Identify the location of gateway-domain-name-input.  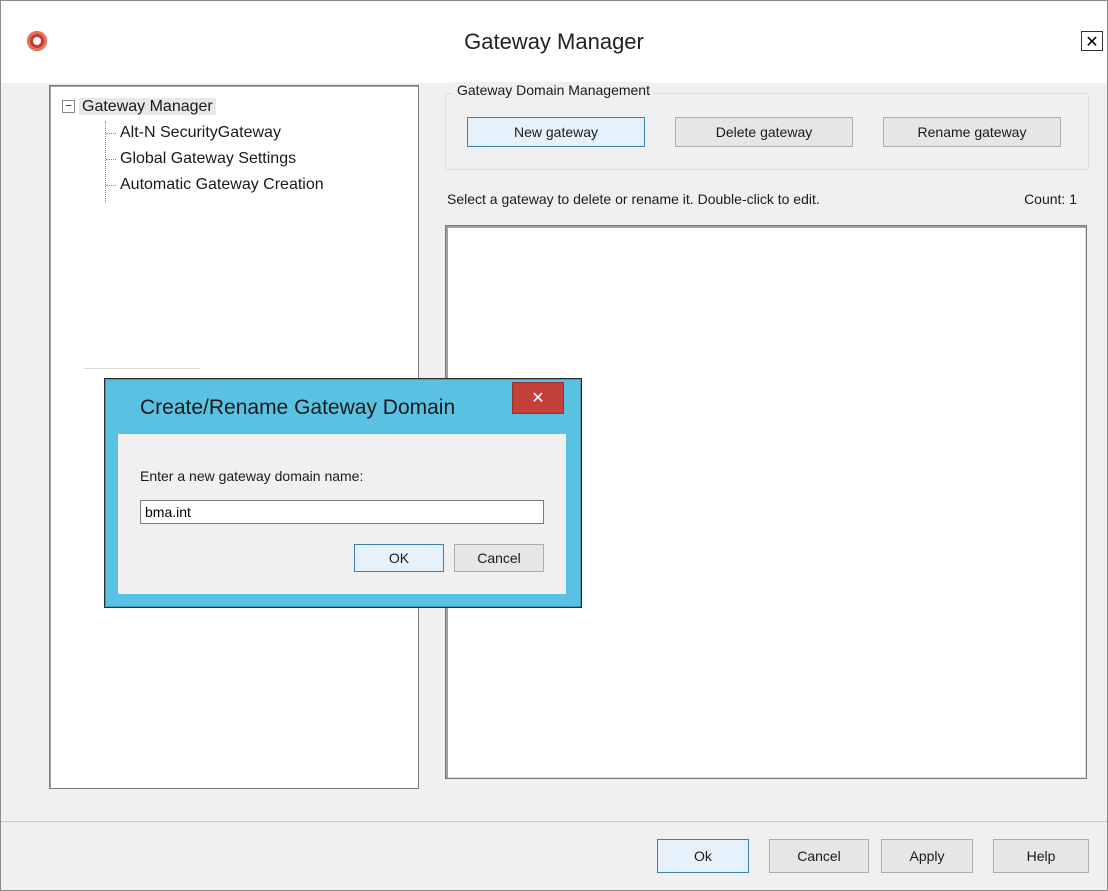
(342, 512).